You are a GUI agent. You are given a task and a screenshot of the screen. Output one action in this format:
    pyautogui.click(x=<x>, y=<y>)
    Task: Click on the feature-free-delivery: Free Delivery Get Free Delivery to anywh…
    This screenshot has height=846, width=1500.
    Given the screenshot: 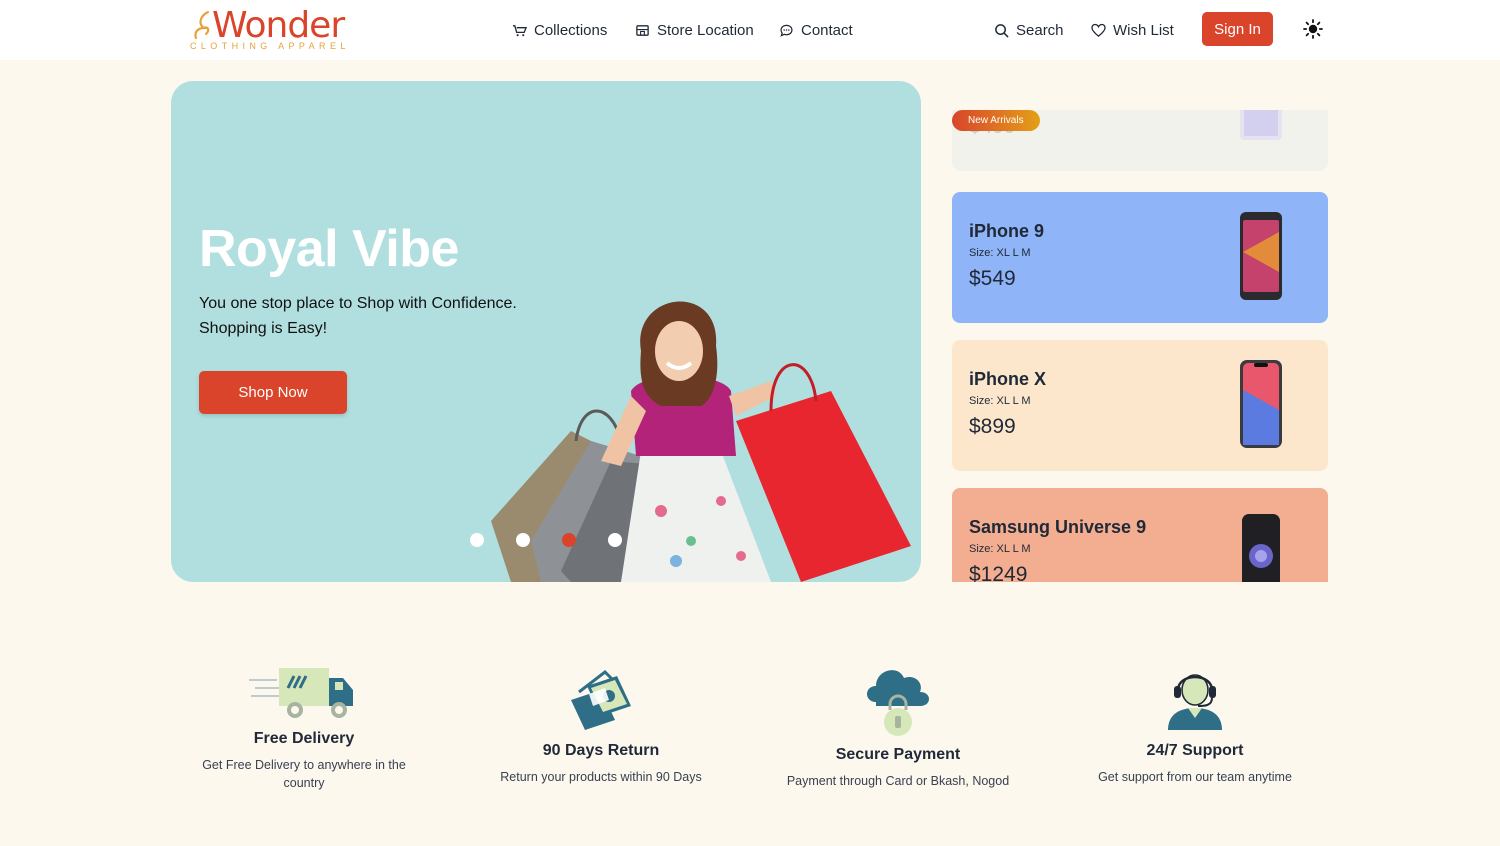 What is the action you would take?
    pyautogui.click(x=304, y=726)
    